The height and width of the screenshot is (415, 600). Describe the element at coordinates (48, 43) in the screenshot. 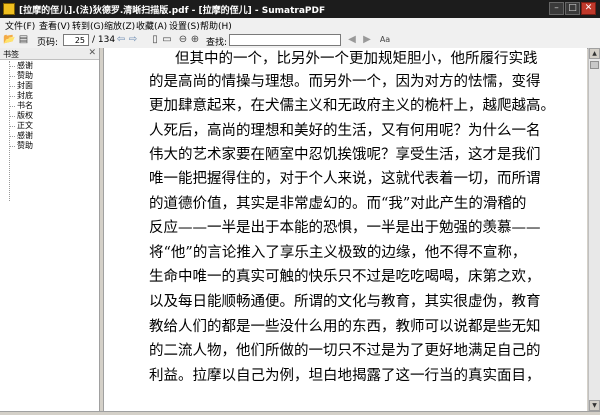

I see `page-label: 页码:` at that location.